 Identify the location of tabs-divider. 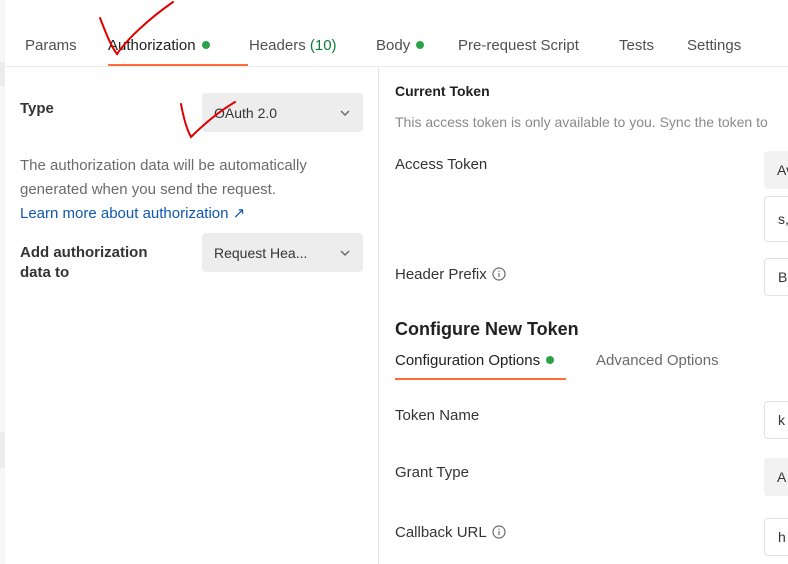
(396, 66).